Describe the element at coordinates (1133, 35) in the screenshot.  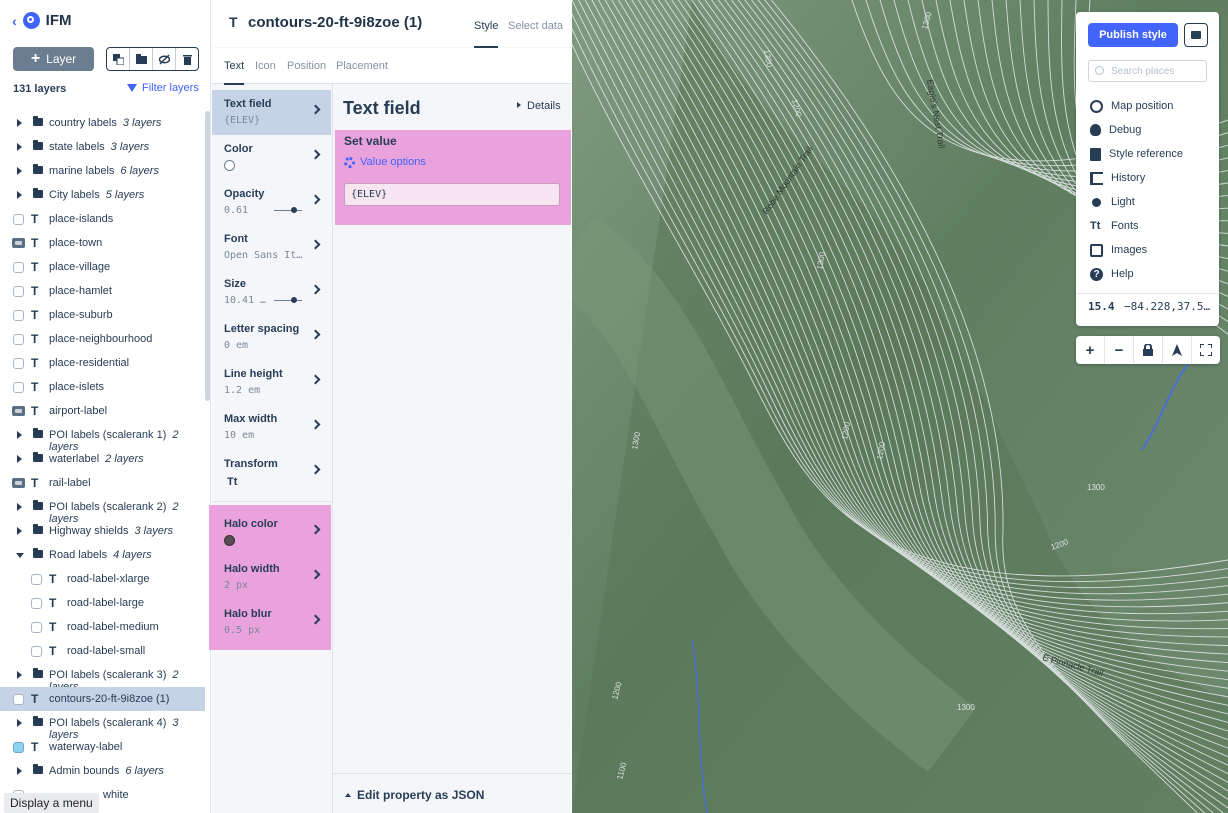
I see `publish-style-button: Publish style` at that location.